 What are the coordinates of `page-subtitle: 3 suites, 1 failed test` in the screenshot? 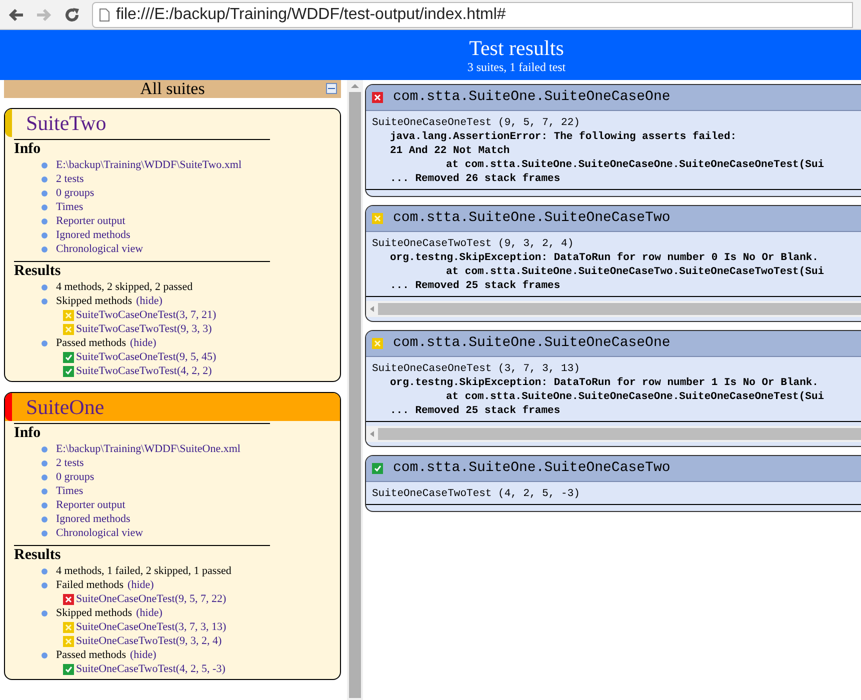 It's located at (516, 67).